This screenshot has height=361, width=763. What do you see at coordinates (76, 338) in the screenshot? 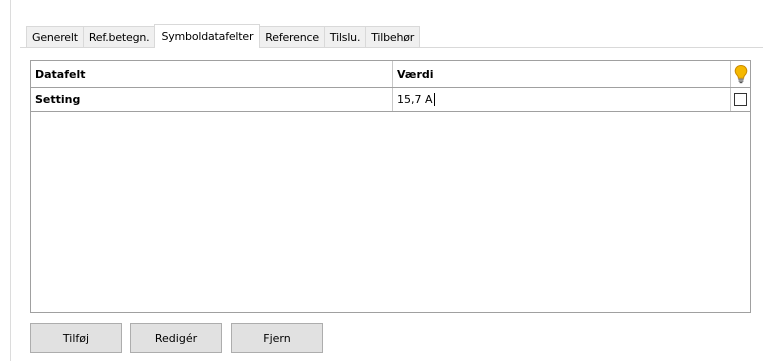
I see `add-button: Tilføj` at bounding box center [76, 338].